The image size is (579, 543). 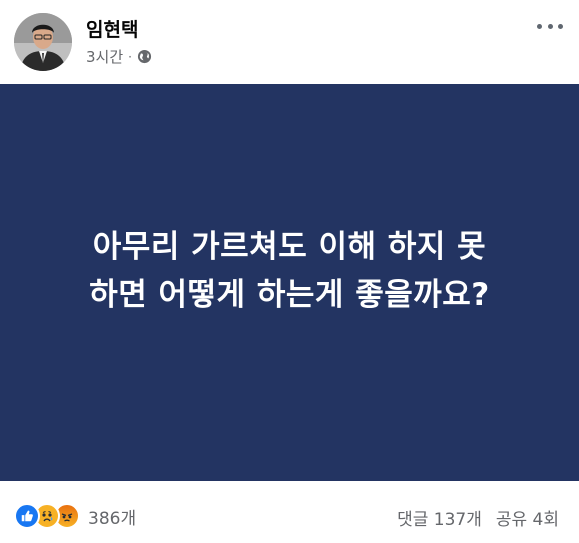 I want to click on reaction-count: 386개, so click(x=112, y=516).